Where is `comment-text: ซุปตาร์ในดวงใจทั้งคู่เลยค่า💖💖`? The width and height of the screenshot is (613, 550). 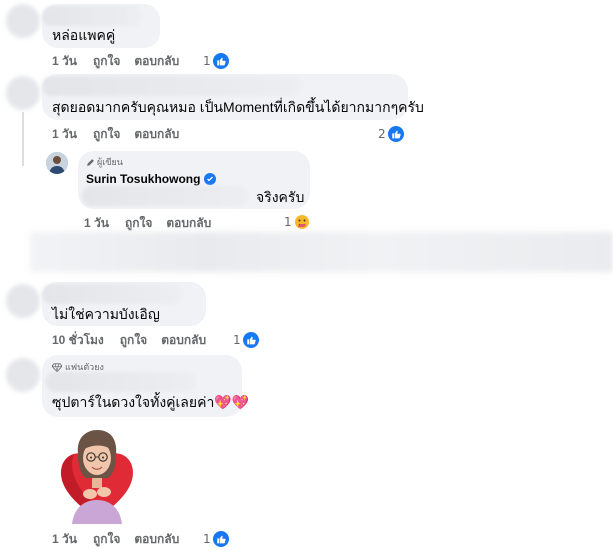 comment-text: ซุปตาร์ในดวงใจทั้งคู่เลยค่า💖💖 is located at coordinates (151, 402).